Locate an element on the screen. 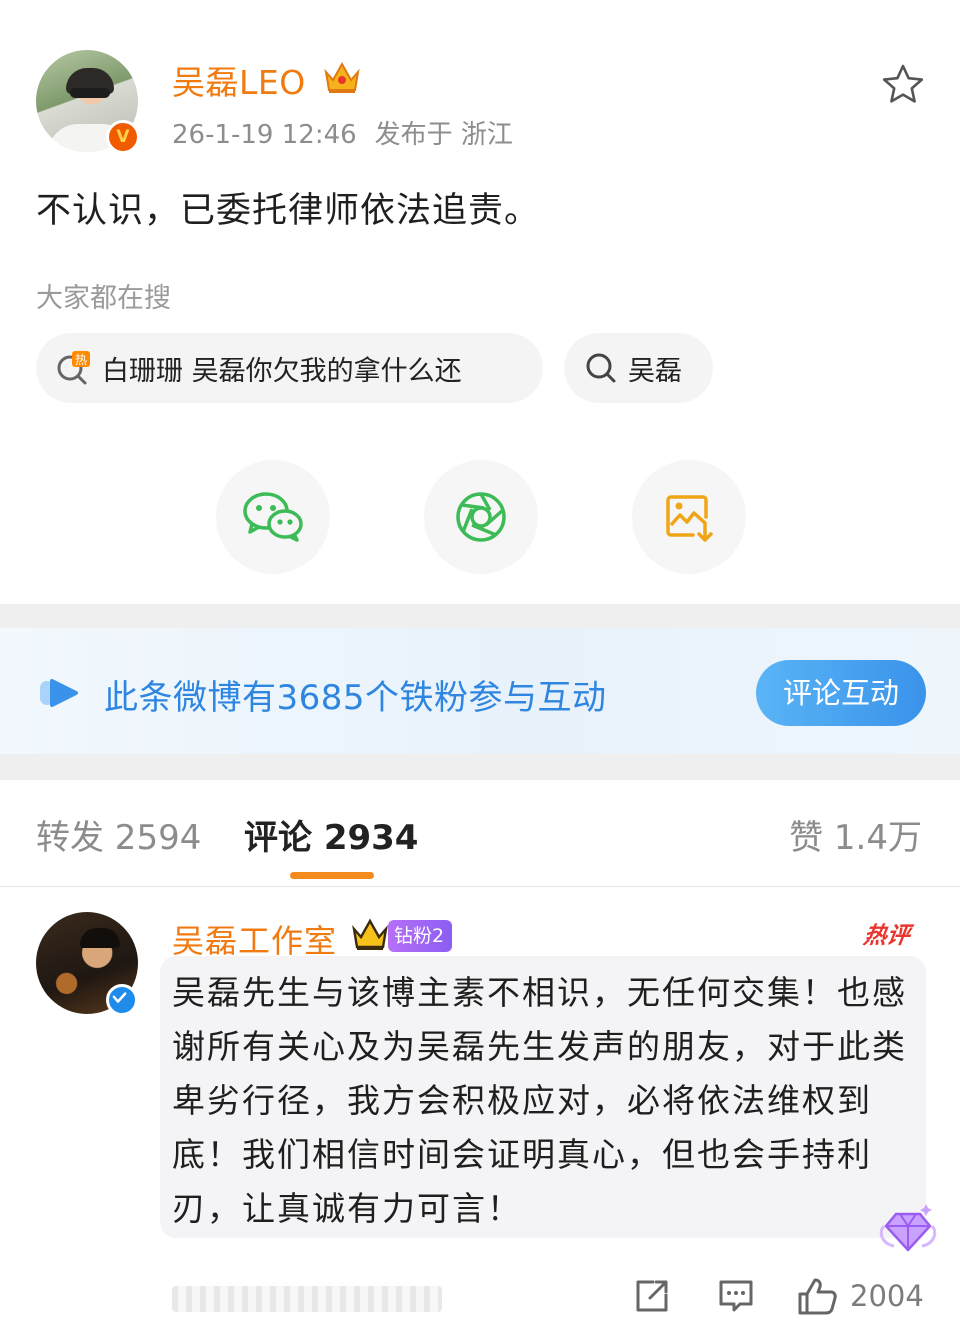 The width and height of the screenshot is (960, 1330). thumbs-up-icon is located at coordinates (817, 1296).